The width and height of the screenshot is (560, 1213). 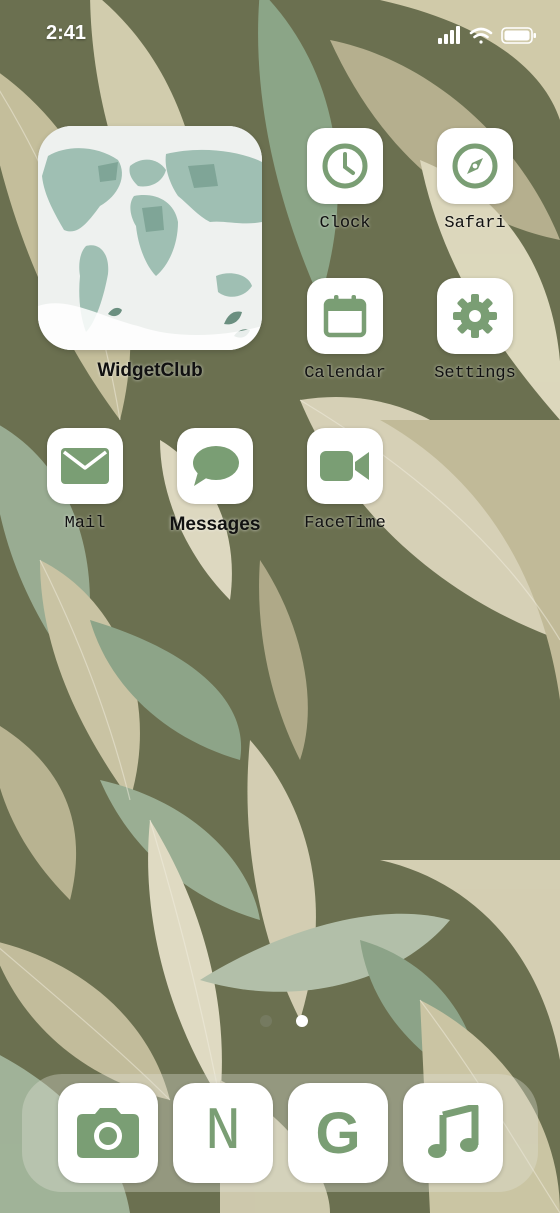 I want to click on world-map-image, so click(x=150, y=238).